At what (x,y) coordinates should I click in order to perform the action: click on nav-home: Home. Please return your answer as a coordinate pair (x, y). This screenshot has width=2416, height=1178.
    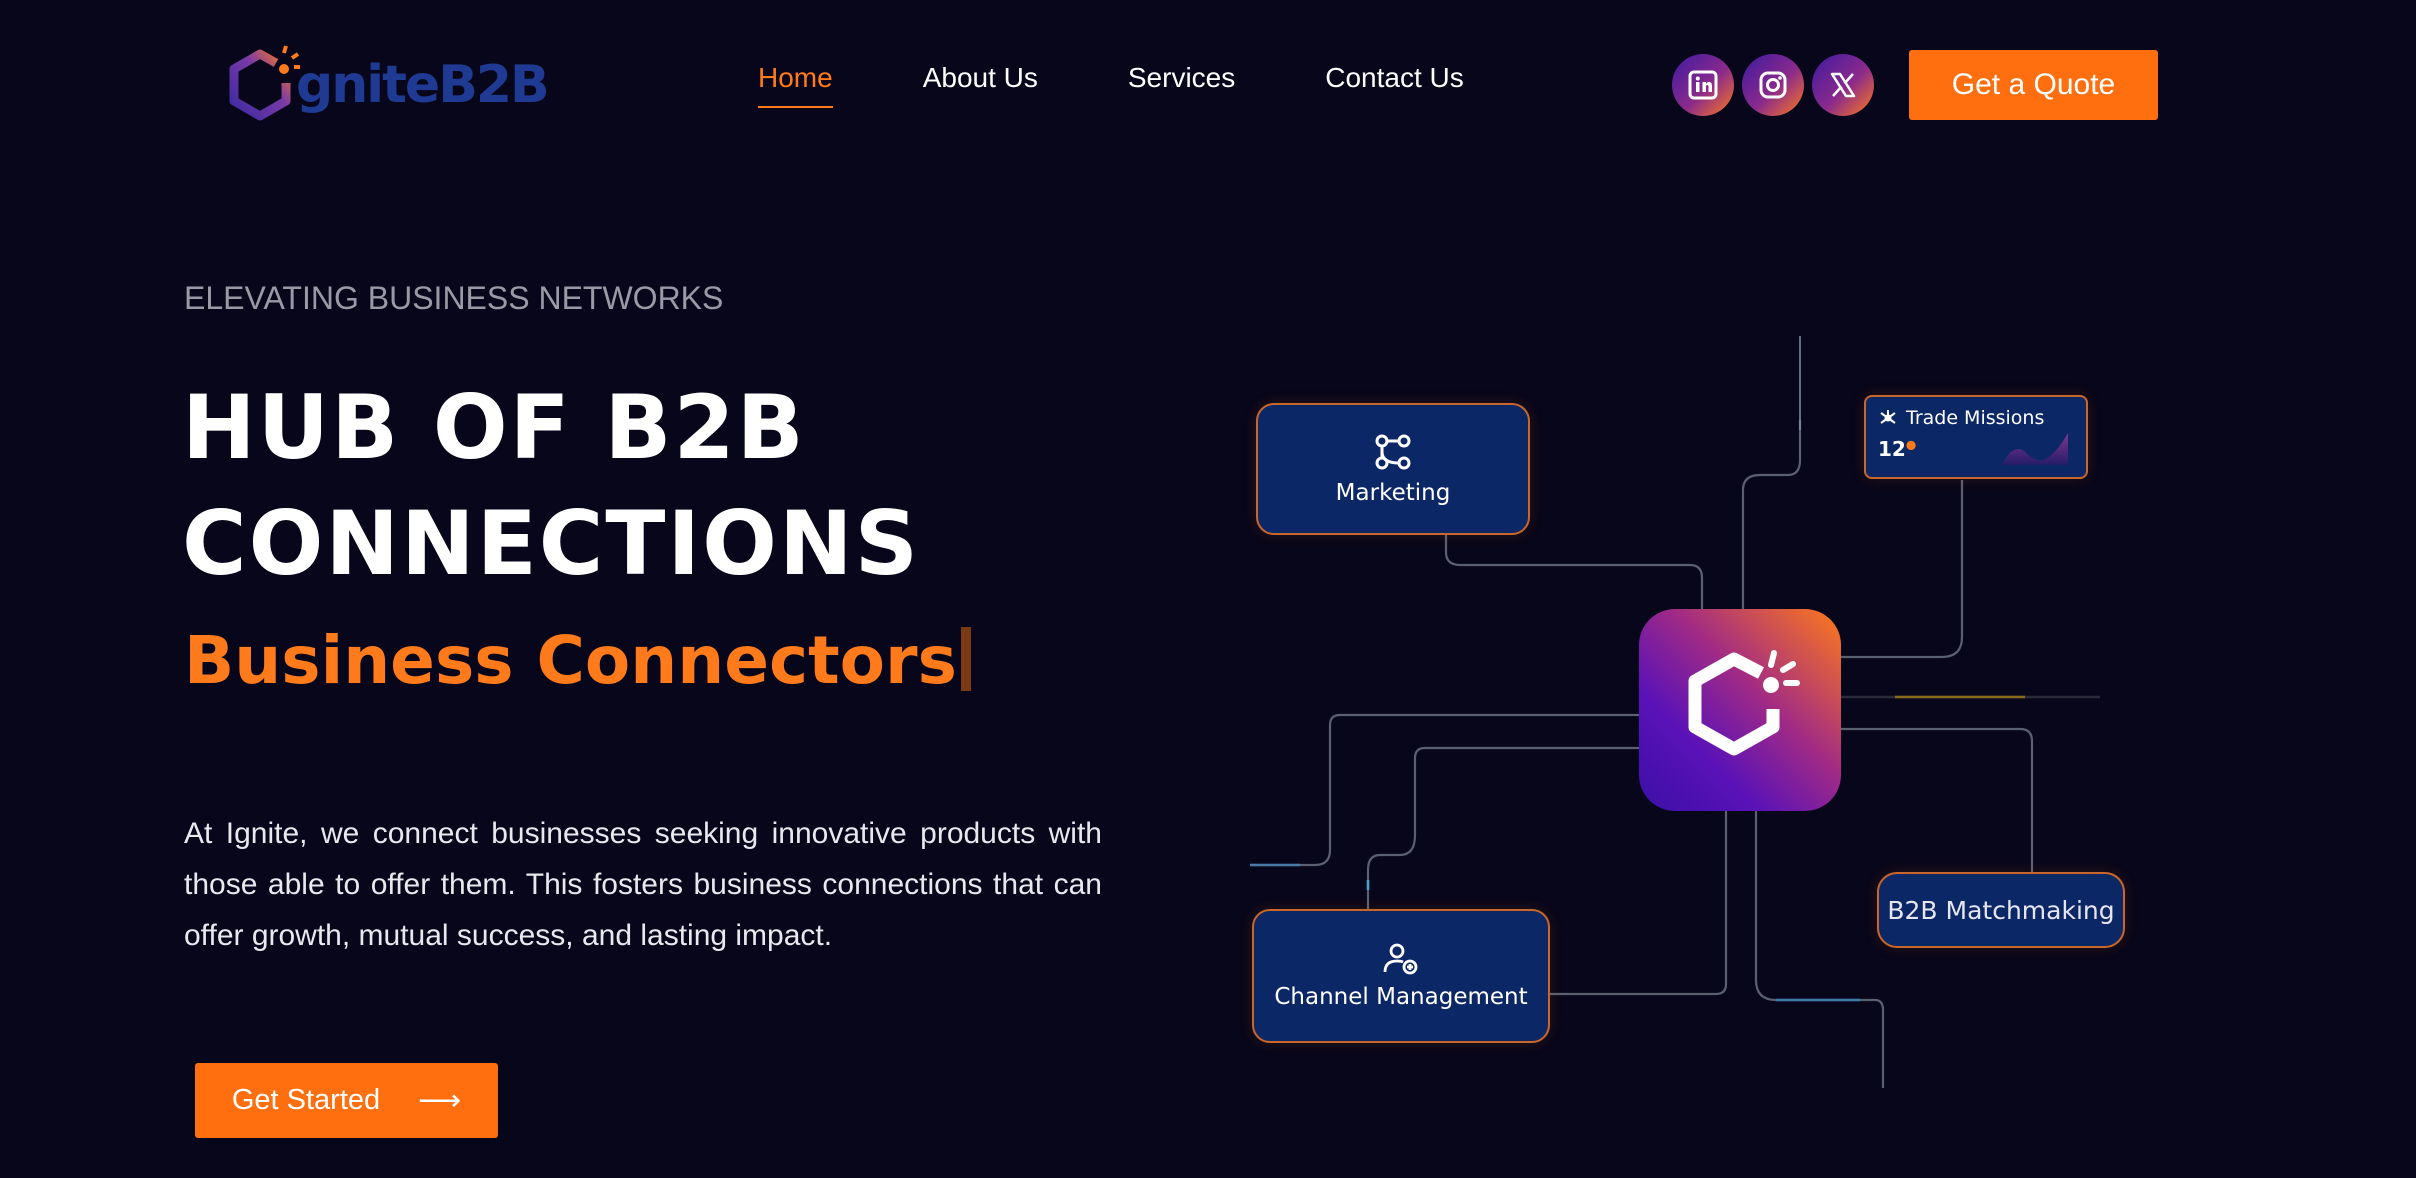
    Looking at the image, I should click on (795, 85).